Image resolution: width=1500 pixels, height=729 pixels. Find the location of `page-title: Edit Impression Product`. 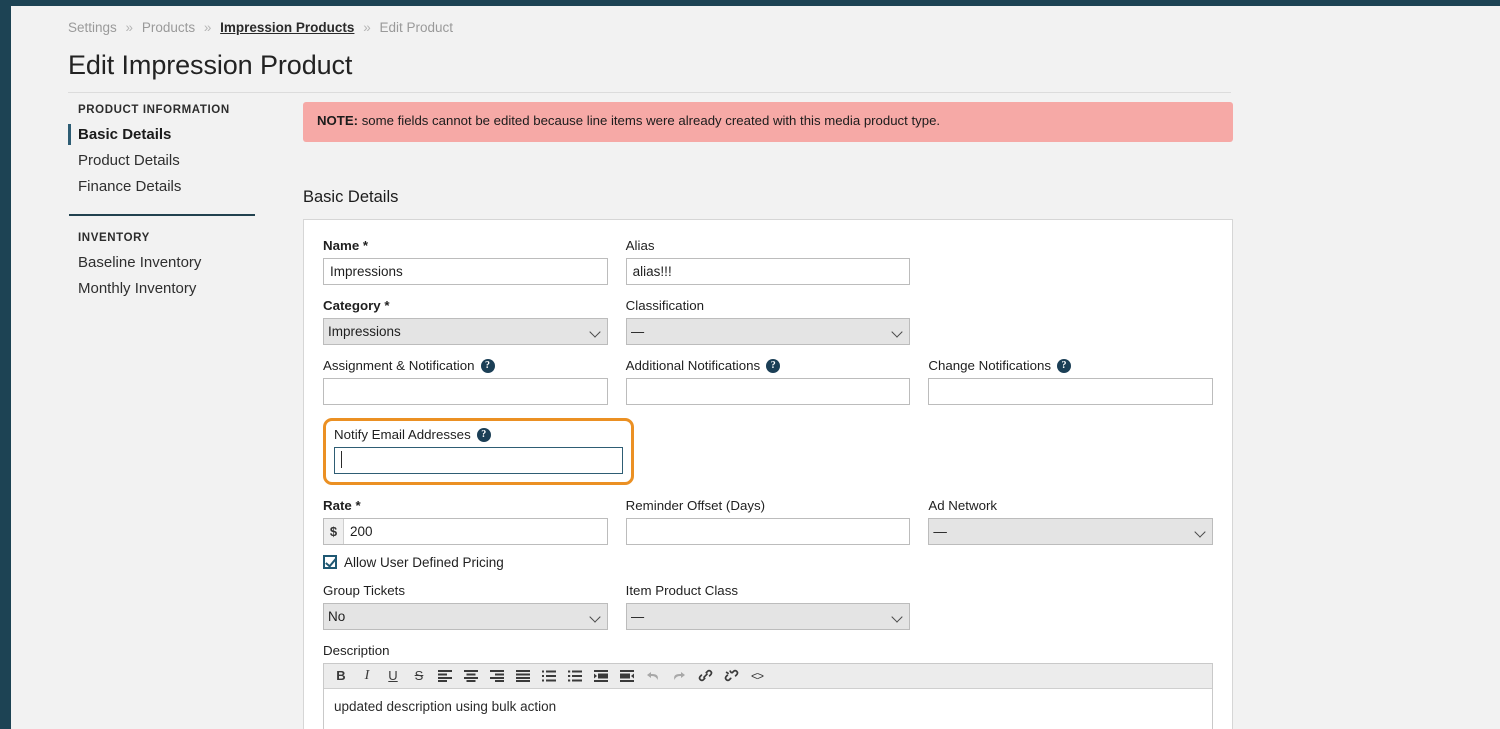

page-title: Edit Impression Product is located at coordinates (210, 65).